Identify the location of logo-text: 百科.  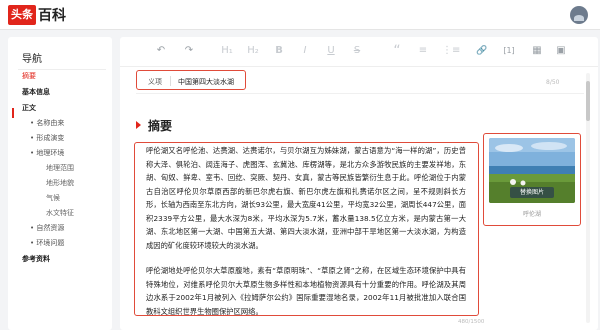
(52, 16).